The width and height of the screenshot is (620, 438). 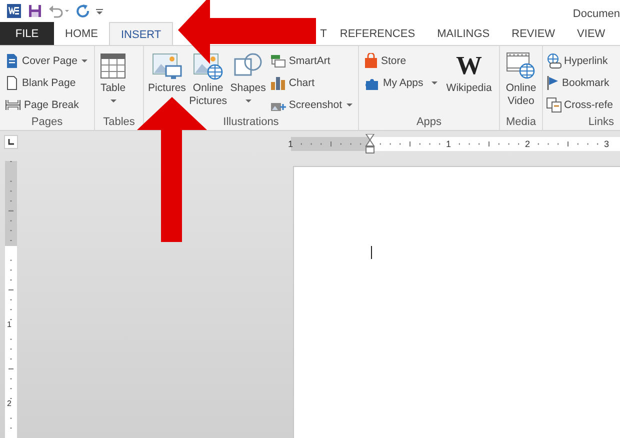 I want to click on table-icon, so click(x=113, y=66).